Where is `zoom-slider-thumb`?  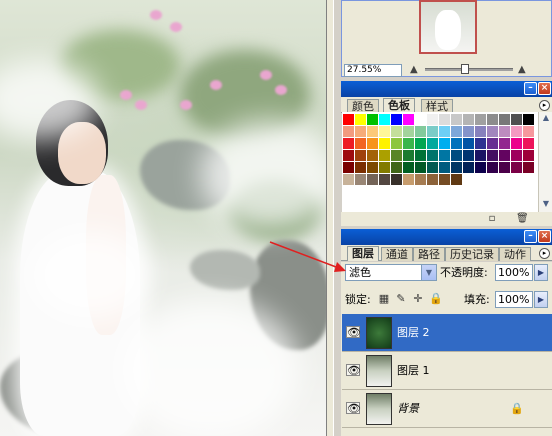
zoom-slider-thumb is located at coordinates (464, 69).